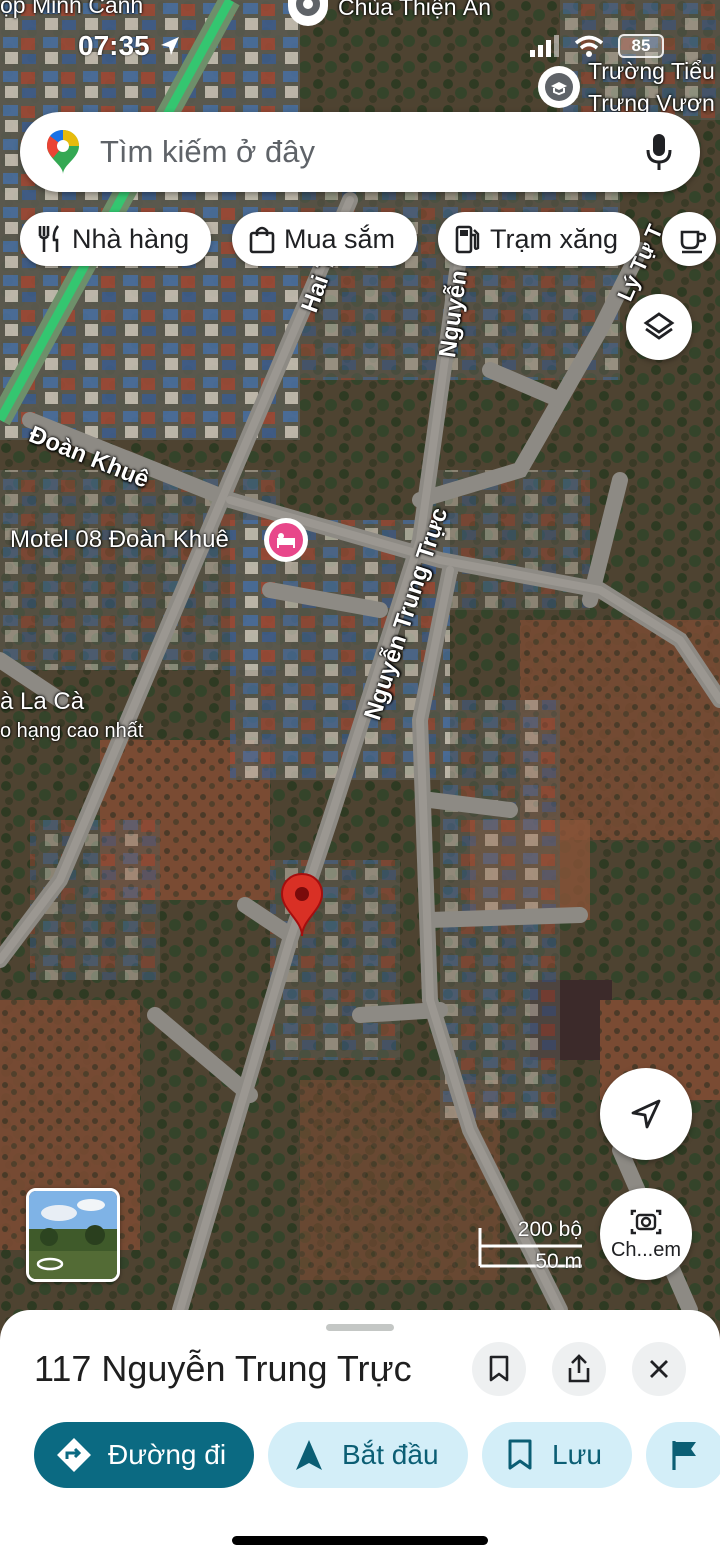  Describe the element at coordinates (544, 46) in the screenshot. I see `cellular-signal-icon` at that location.